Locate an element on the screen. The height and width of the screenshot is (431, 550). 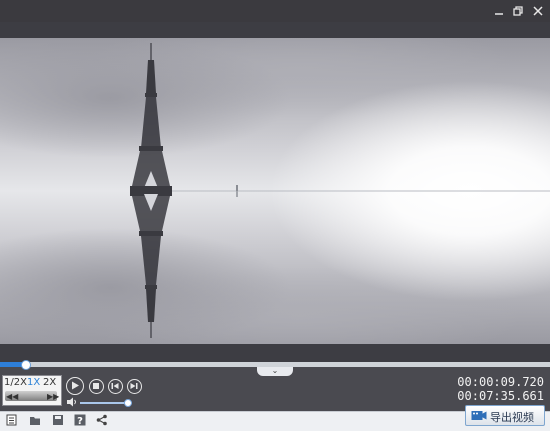
export-video-button: 导出视频 is located at coordinates (505, 415).